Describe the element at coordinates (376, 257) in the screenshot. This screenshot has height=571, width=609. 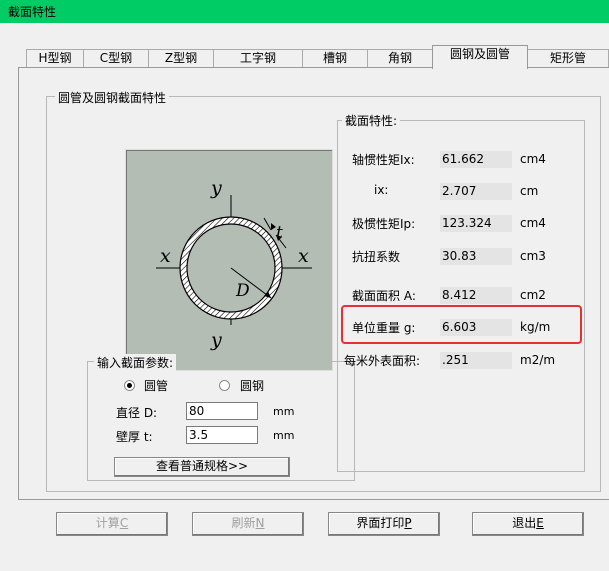
I see `prop-label-torsion: 抗扭系数` at that location.